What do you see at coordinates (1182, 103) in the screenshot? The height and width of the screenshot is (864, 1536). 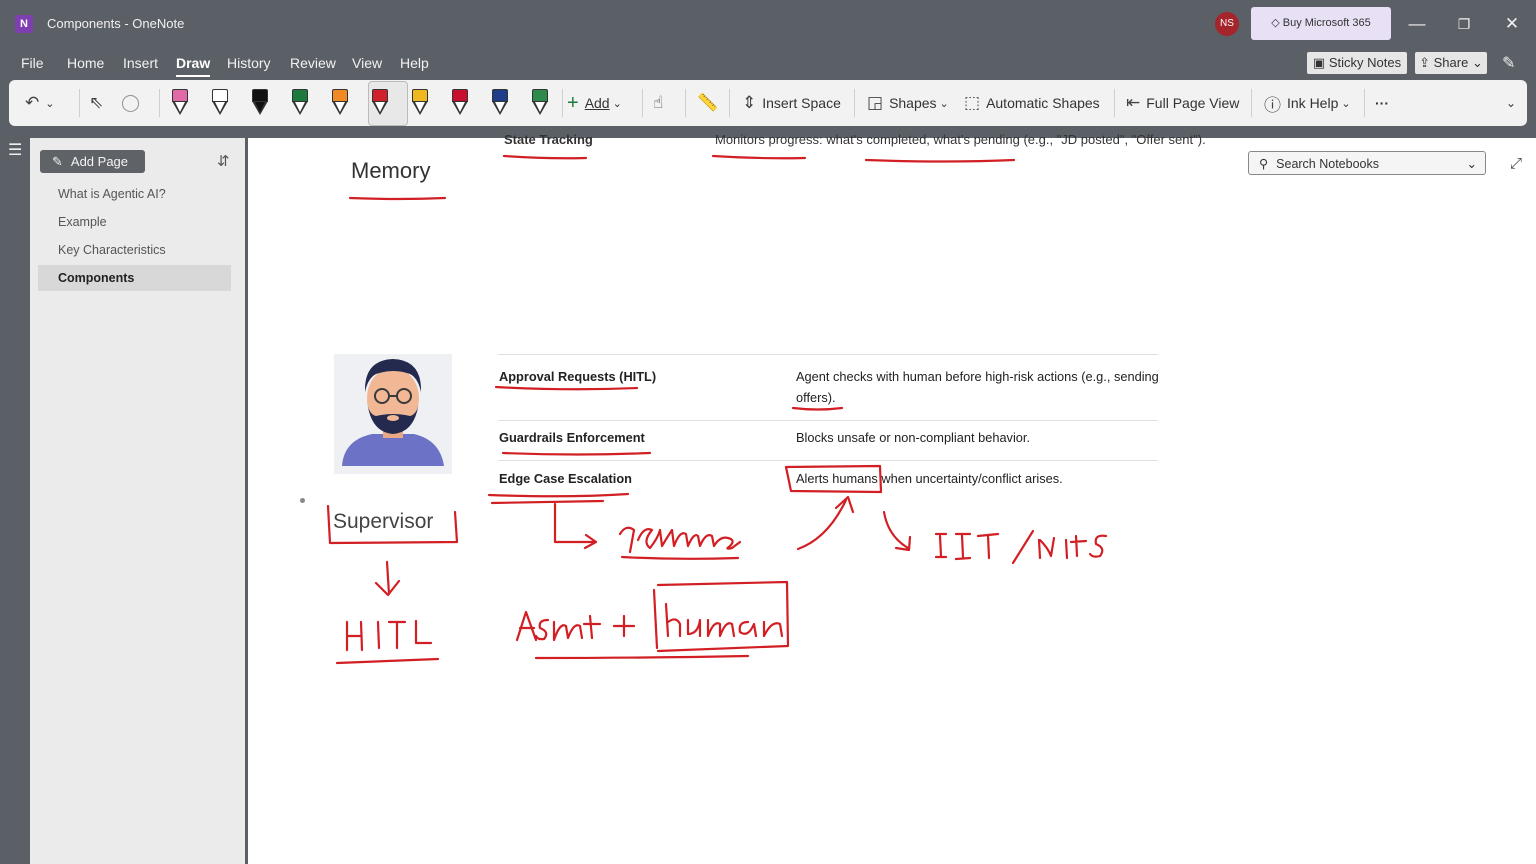 I see `full-page-view-button: ⇤ Full Page View` at bounding box center [1182, 103].